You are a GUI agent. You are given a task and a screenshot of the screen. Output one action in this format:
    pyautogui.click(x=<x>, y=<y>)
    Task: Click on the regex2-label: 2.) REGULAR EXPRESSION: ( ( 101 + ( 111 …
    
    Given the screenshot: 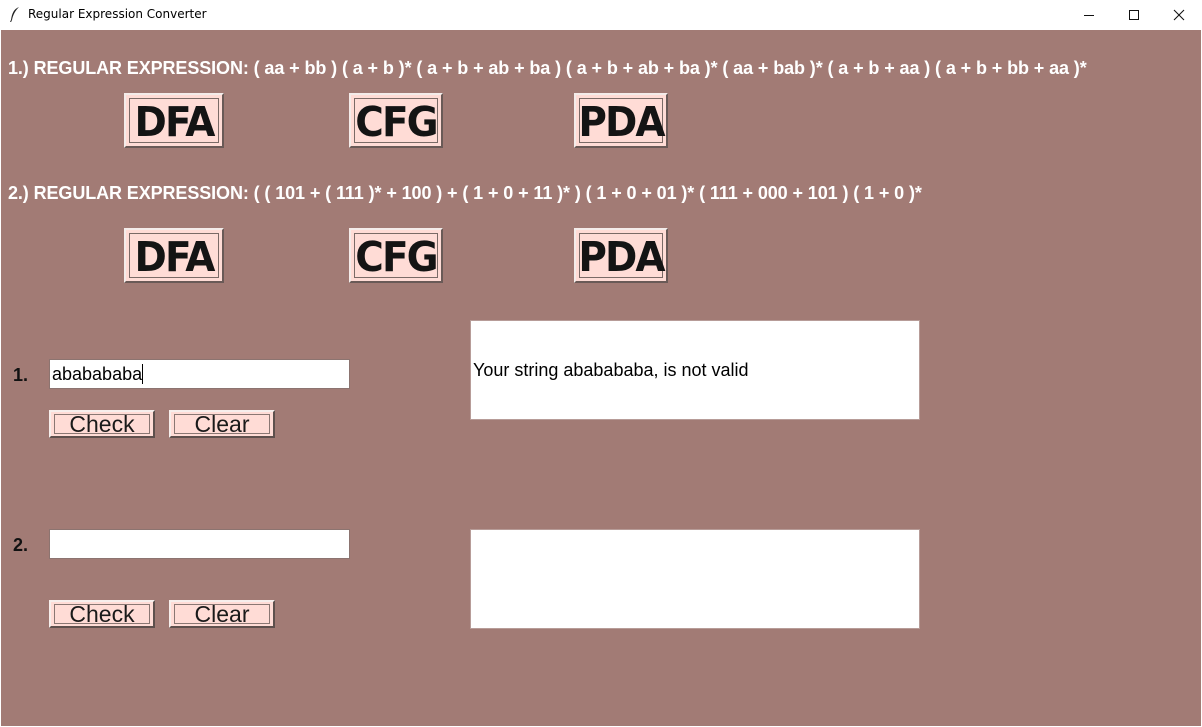 What is the action you would take?
    pyautogui.click(x=465, y=193)
    